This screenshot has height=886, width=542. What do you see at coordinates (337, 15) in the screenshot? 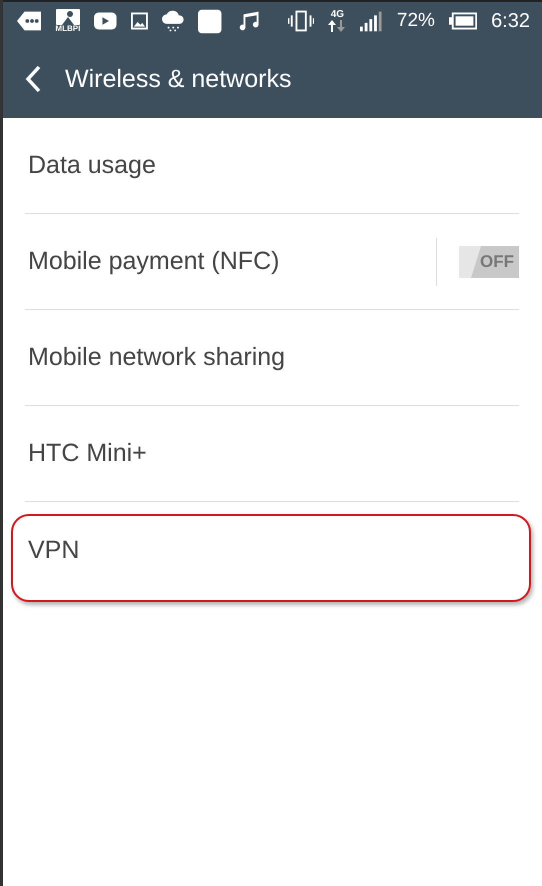
I see `network-type: 4G` at bounding box center [337, 15].